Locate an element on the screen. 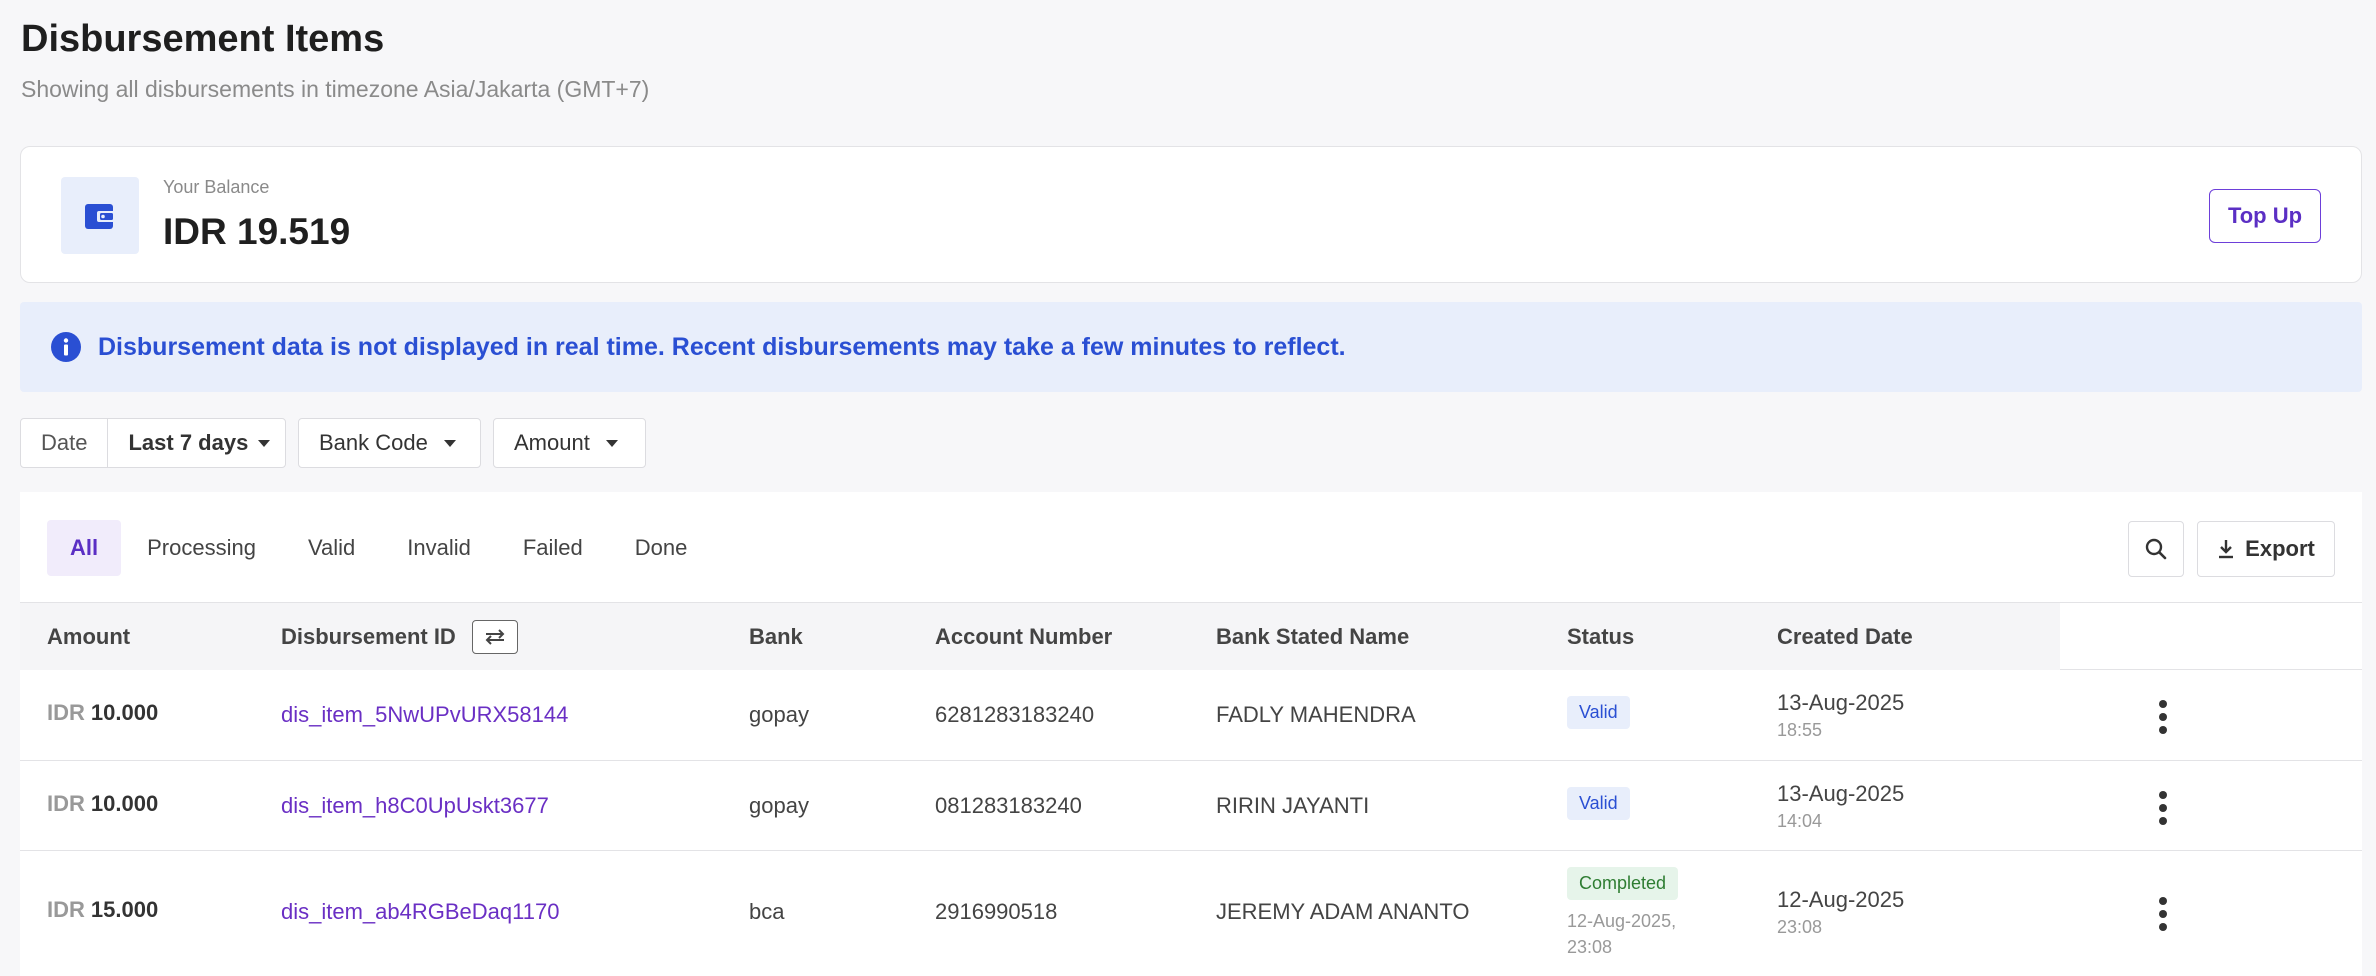 The height and width of the screenshot is (976, 2376). amount-cell: IDR 15.000 is located at coordinates (102, 910).